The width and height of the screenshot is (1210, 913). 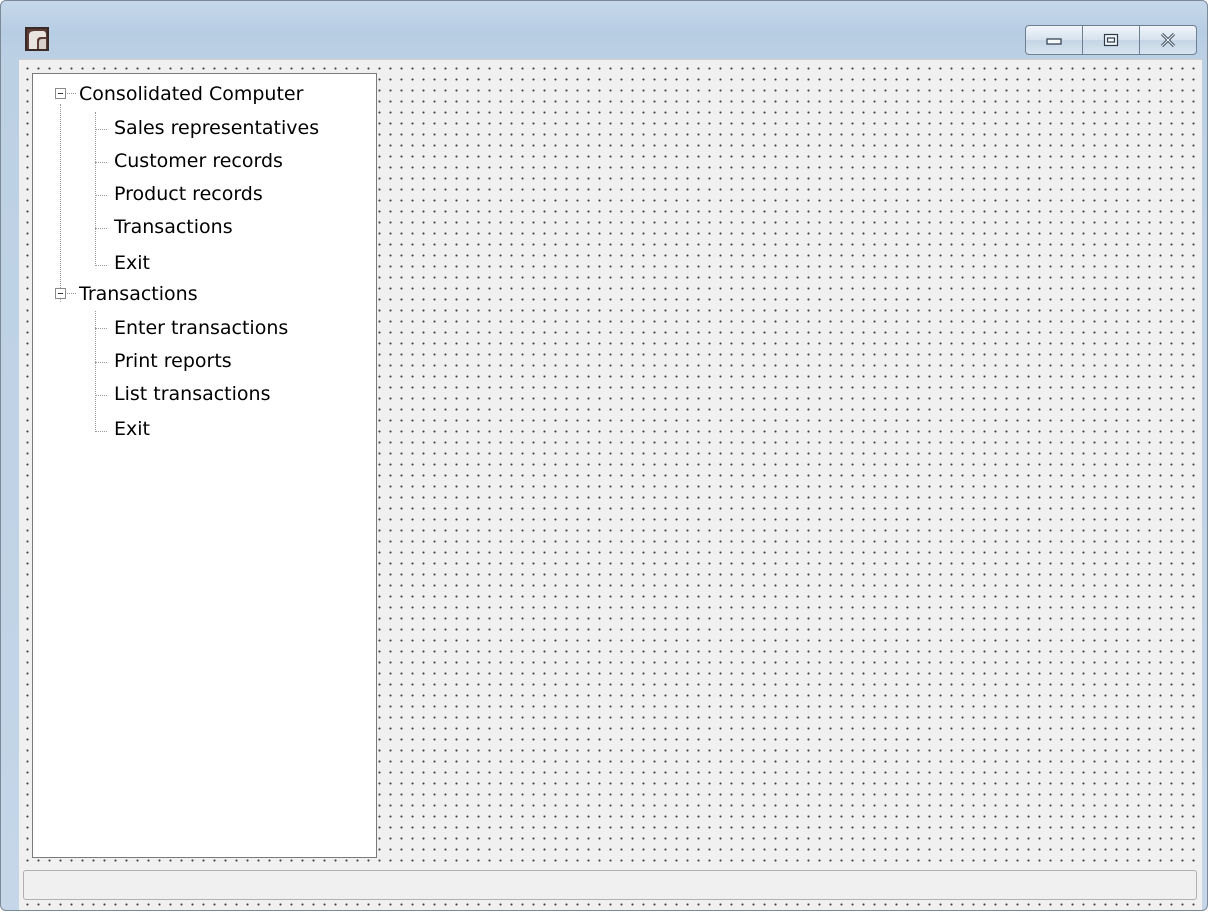 I want to click on tree-item-enter-transactions: Enter transactions, so click(x=201, y=327).